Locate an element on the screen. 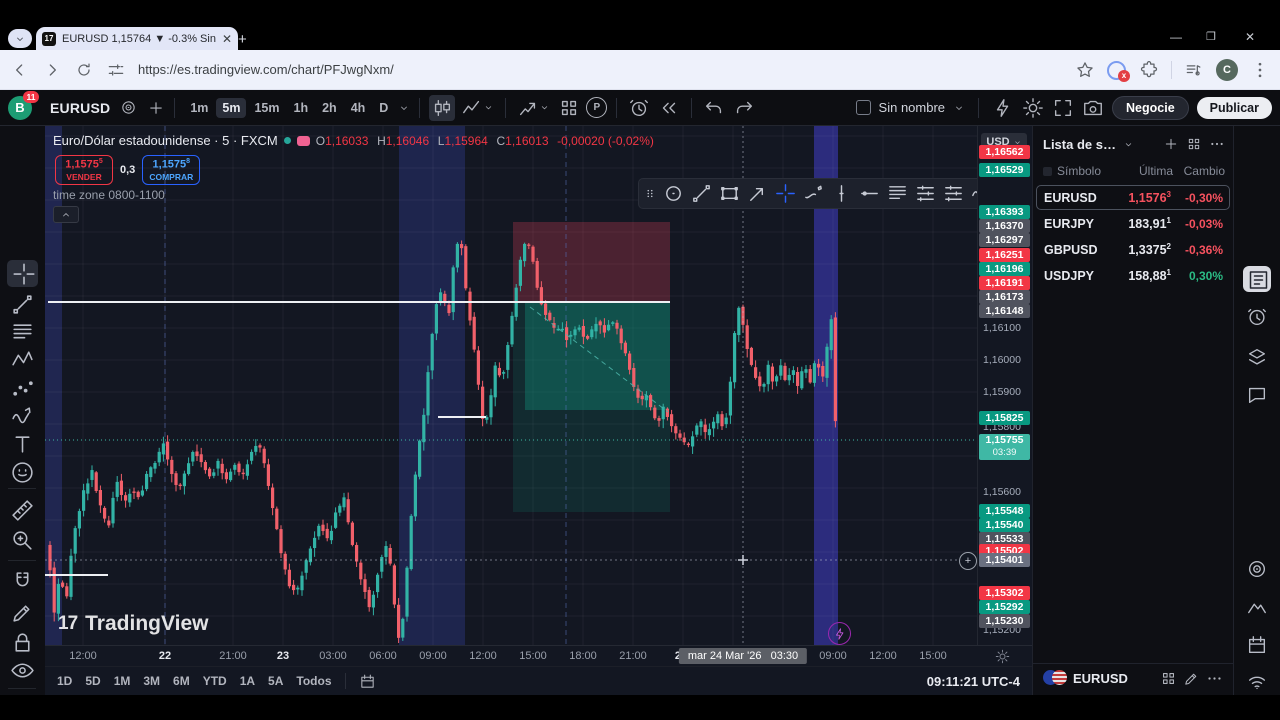  timeframe-1h: 1h is located at coordinates (301, 108).